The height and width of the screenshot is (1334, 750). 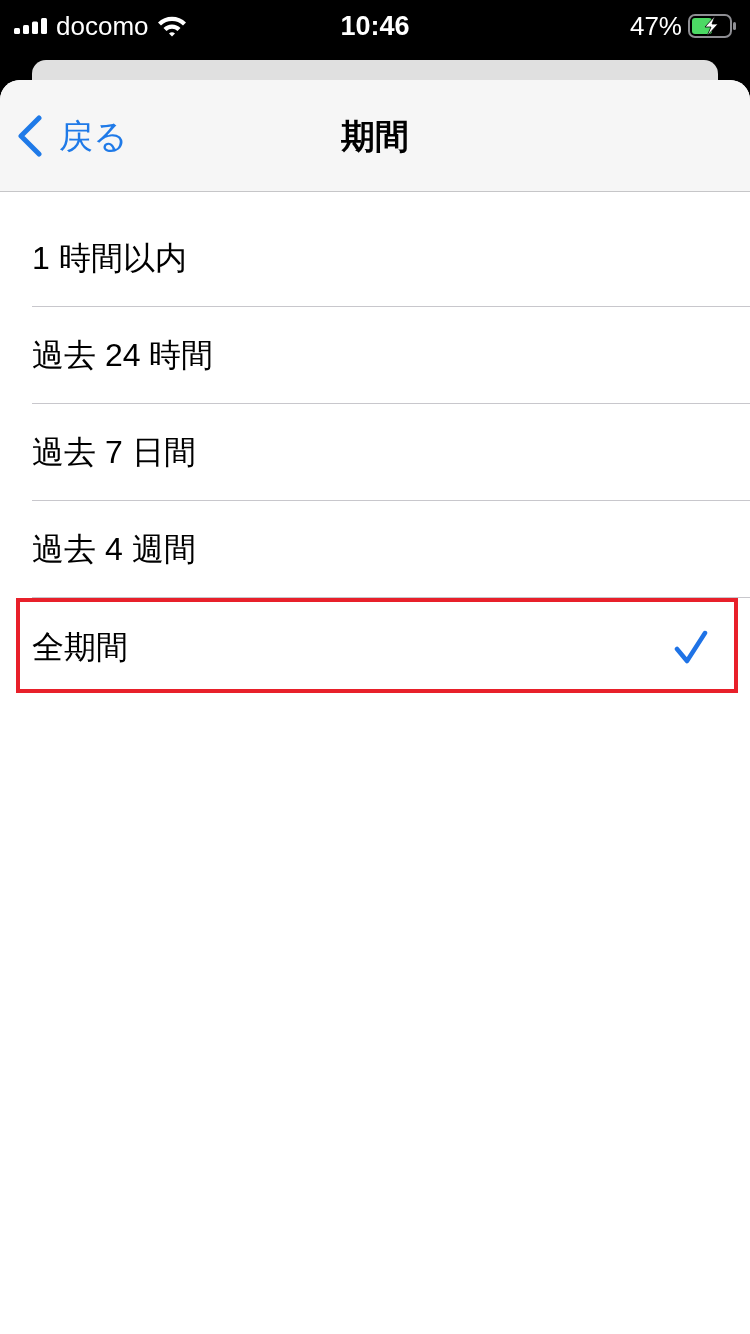 What do you see at coordinates (31, 26) in the screenshot?
I see `signal-icon` at bounding box center [31, 26].